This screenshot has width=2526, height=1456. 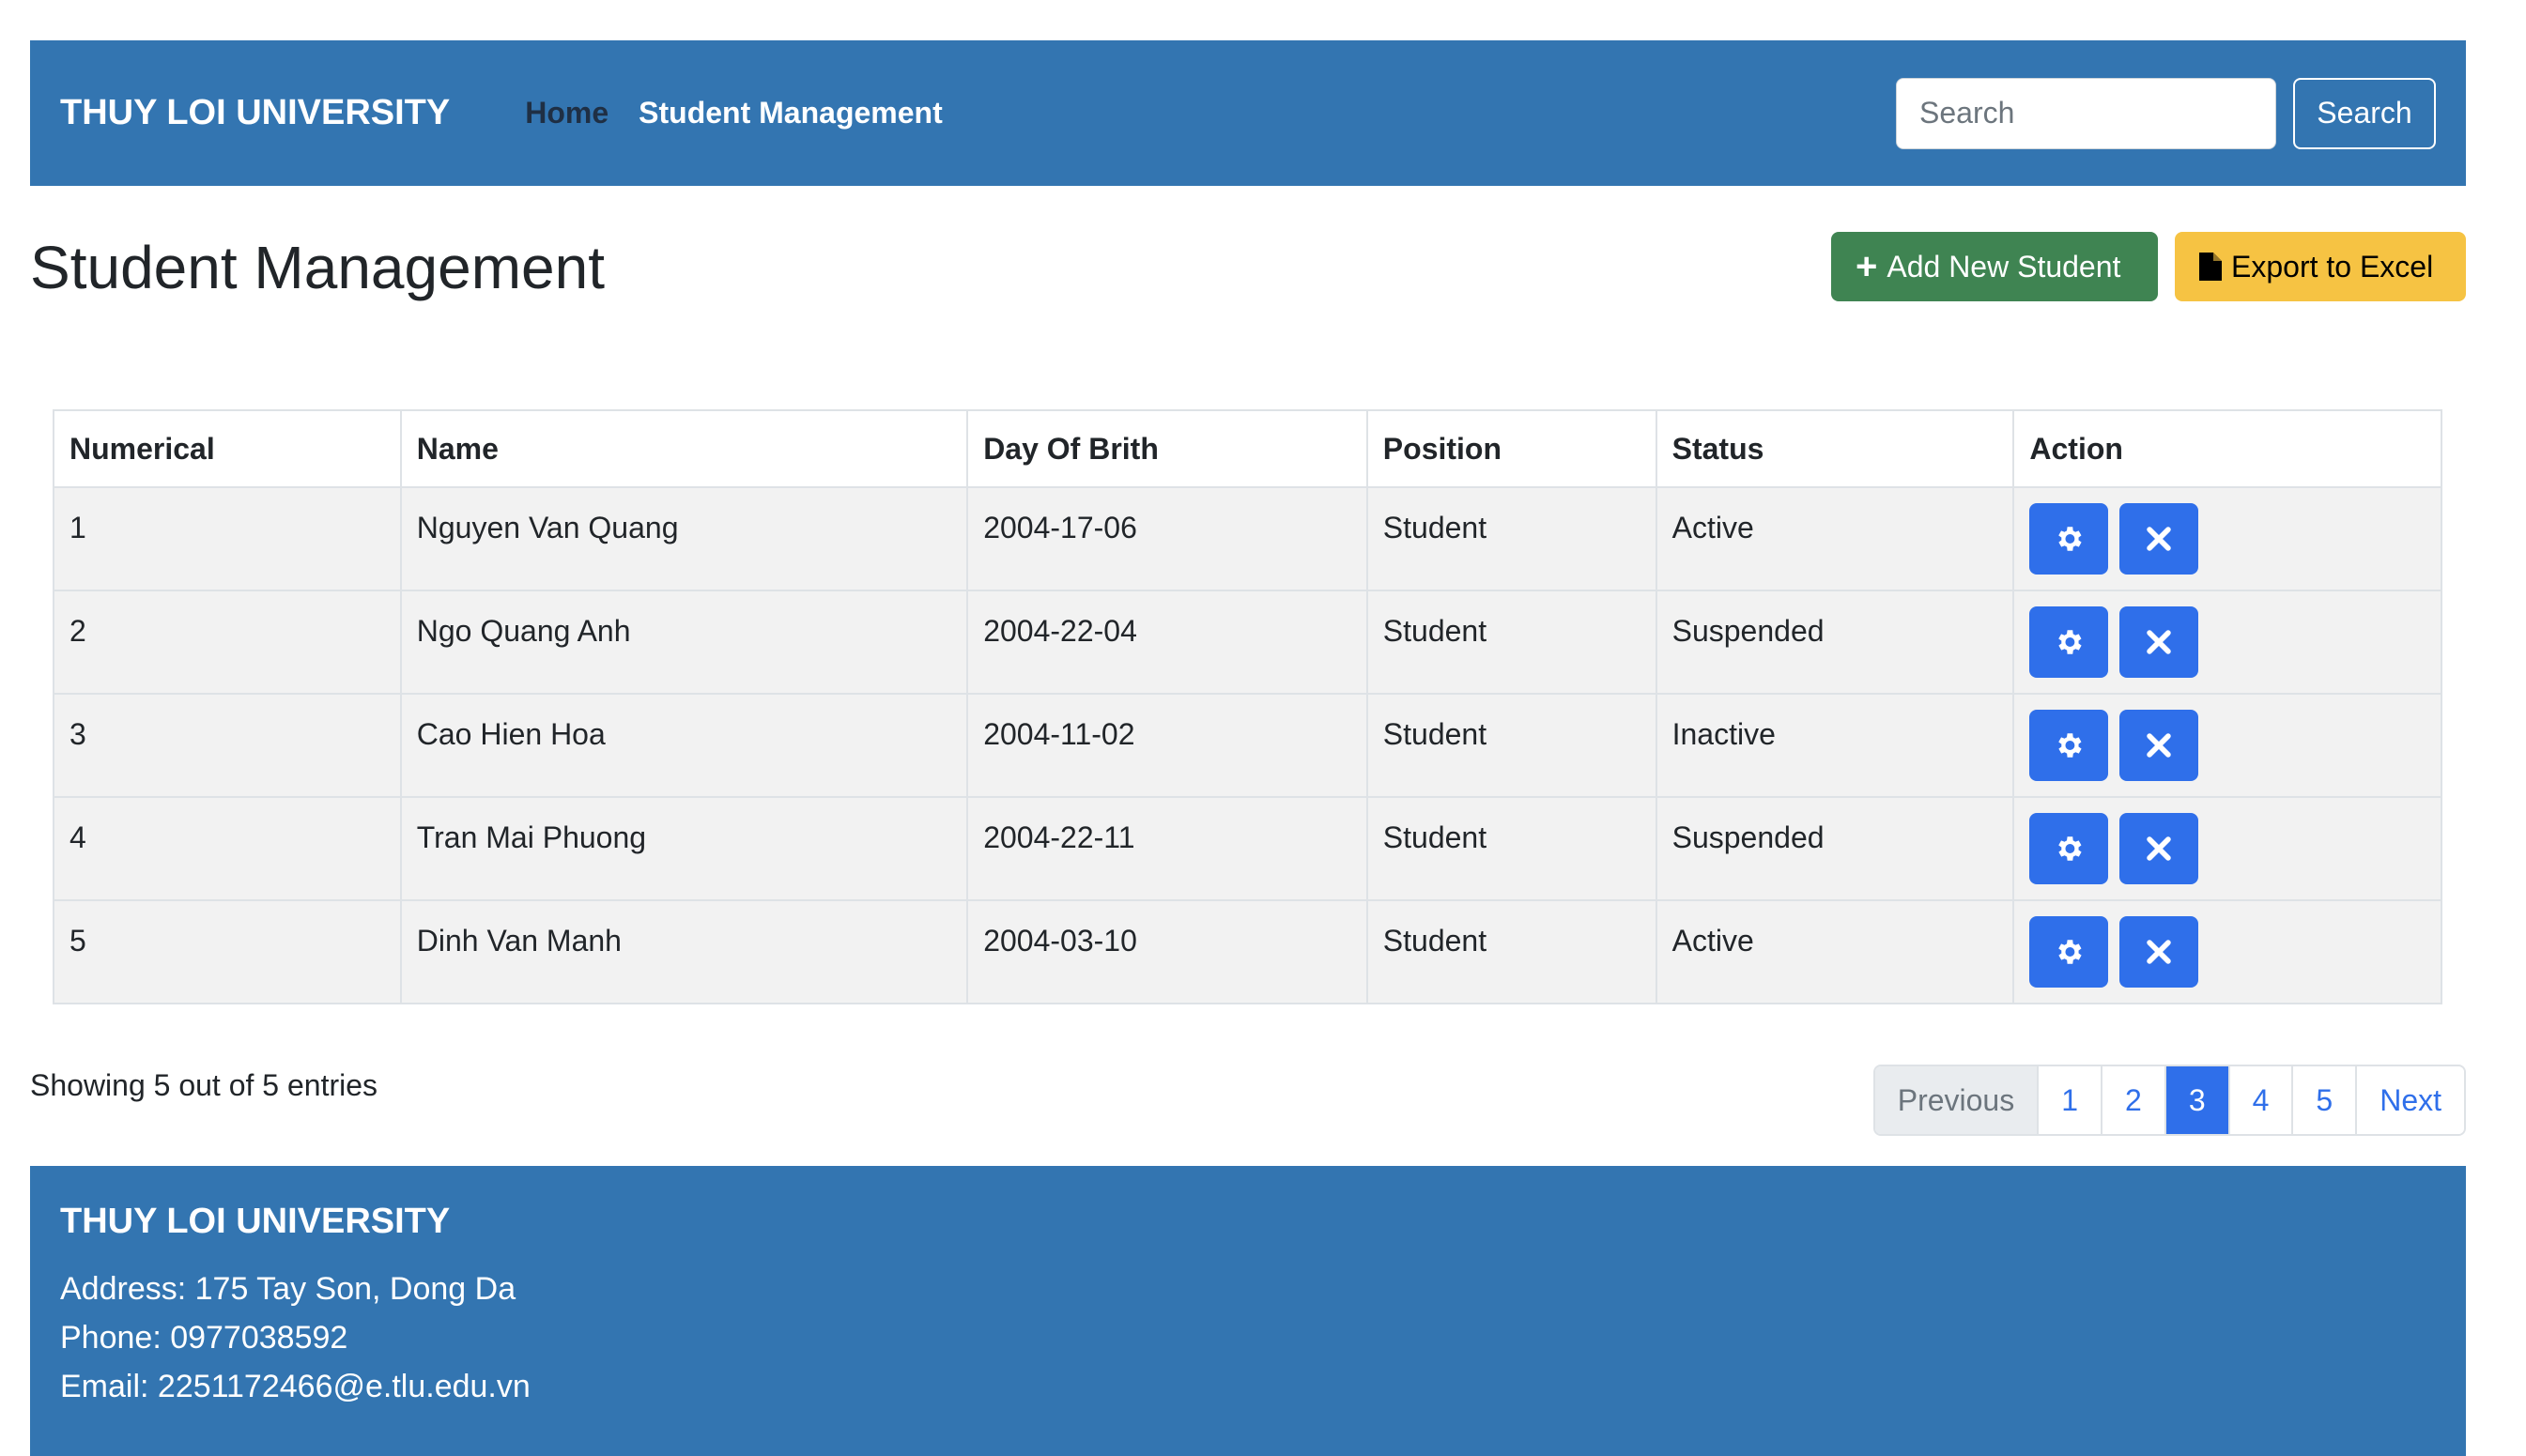 I want to click on header-numerical: Numerical, so click(x=227, y=448).